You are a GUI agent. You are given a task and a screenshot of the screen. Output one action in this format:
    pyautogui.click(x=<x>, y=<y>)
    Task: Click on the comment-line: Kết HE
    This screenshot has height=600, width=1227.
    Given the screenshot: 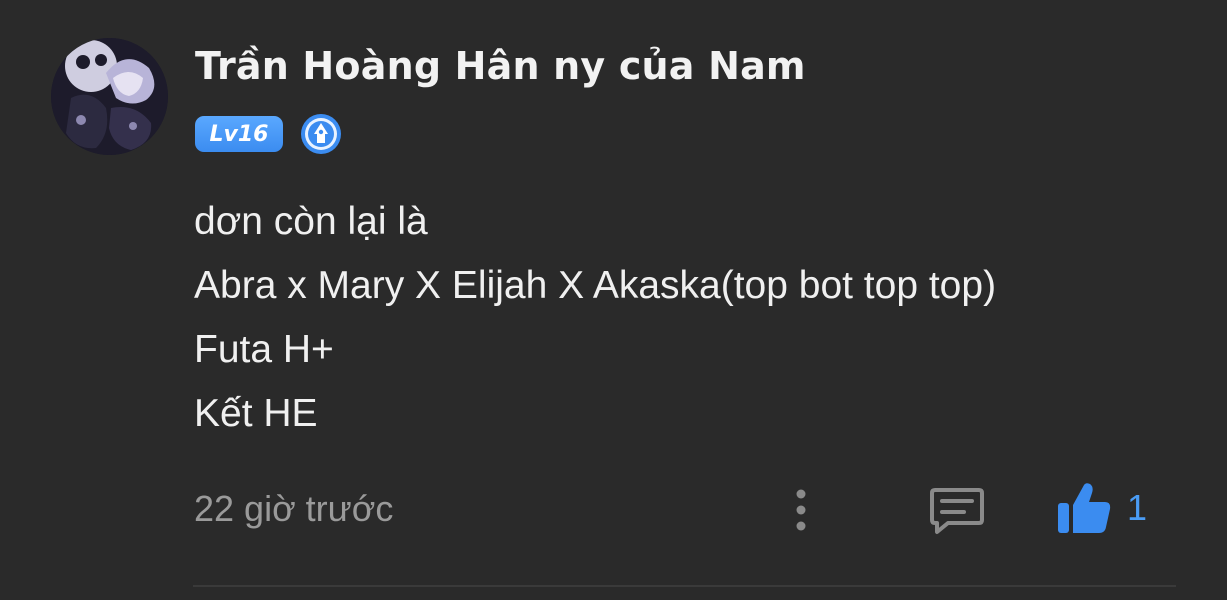 What is the action you would take?
    pyautogui.click(x=256, y=413)
    